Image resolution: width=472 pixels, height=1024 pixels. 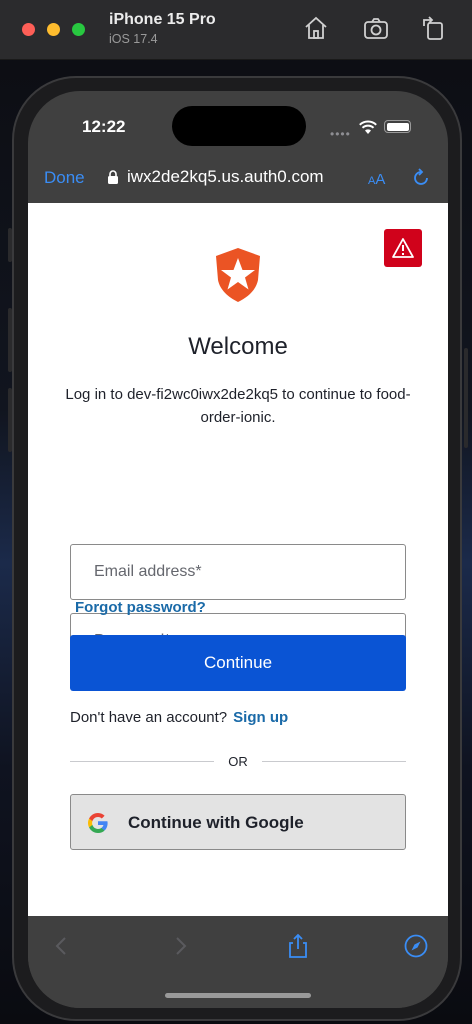 I want to click on lock-icon, so click(x=113, y=177).